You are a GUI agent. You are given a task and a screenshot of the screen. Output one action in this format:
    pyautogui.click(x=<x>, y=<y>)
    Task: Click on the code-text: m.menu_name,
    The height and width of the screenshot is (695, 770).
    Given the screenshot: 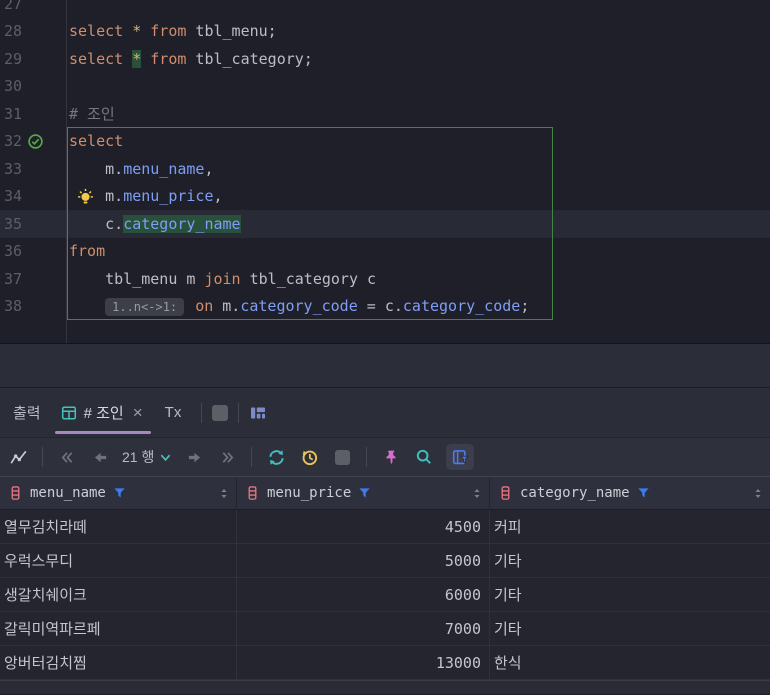 What is the action you would take?
    pyautogui.click(x=139, y=169)
    